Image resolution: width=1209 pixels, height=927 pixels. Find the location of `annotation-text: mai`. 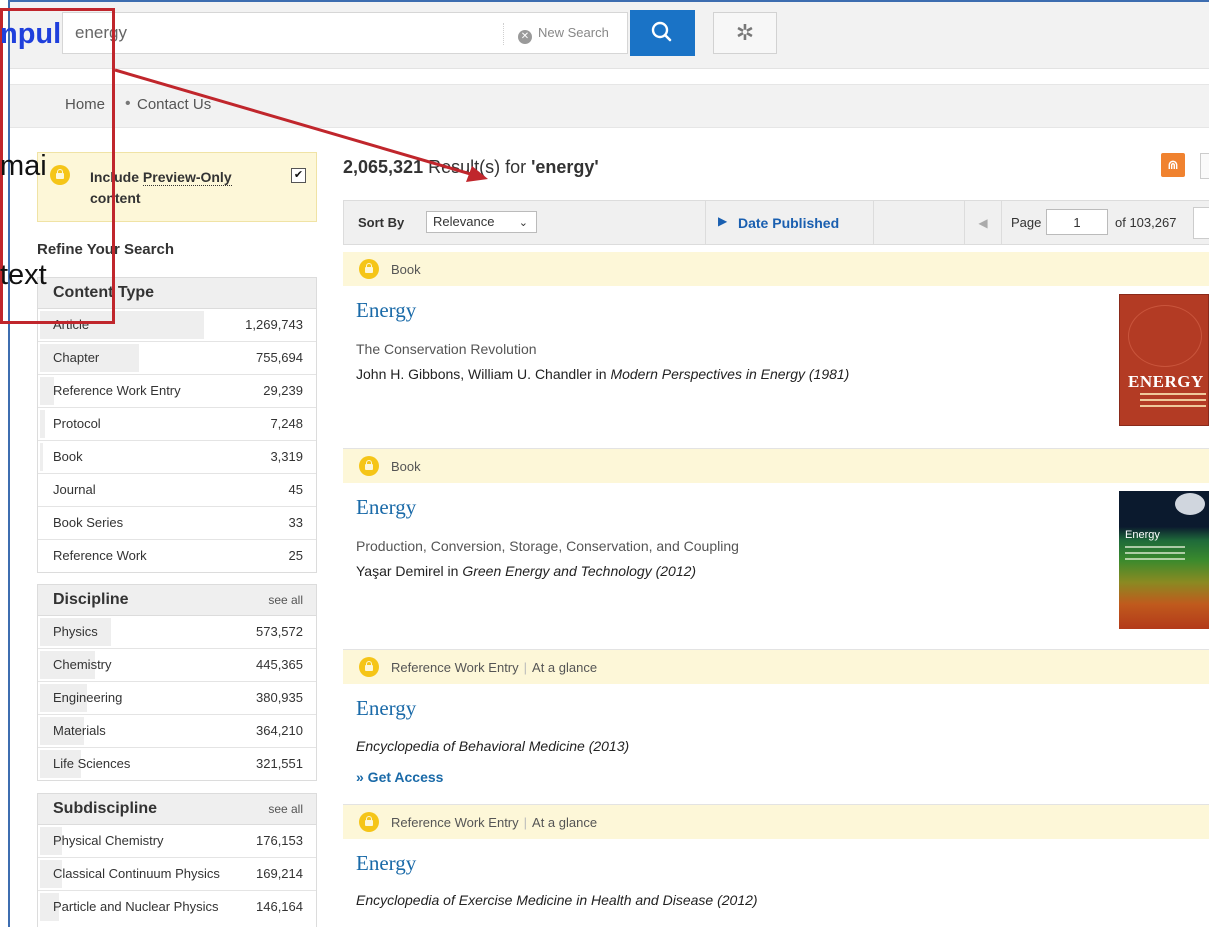

annotation-text: mai is located at coordinates (23, 166).